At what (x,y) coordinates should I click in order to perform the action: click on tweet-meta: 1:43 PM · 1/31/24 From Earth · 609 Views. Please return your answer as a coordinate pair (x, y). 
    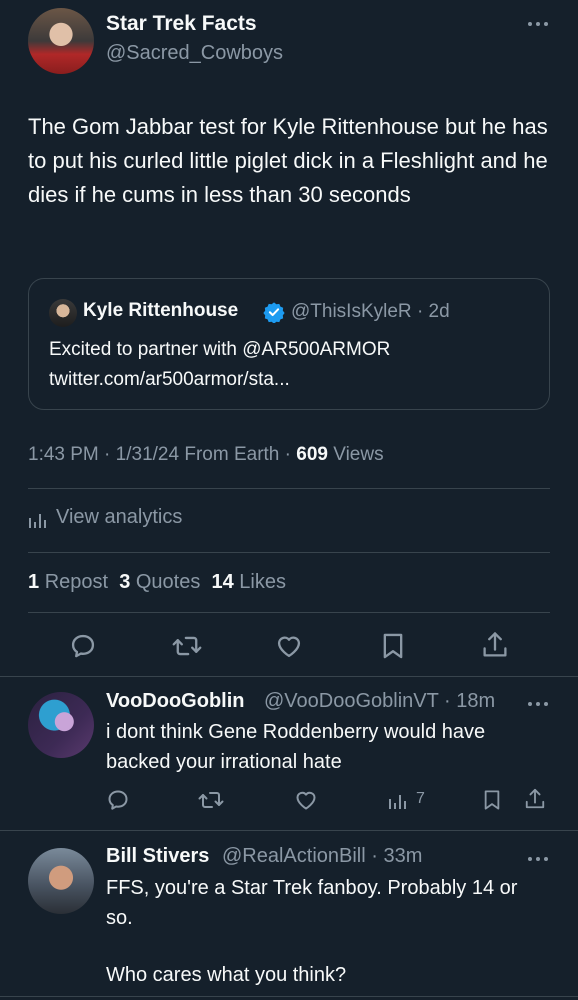
    Looking at the image, I should click on (206, 455).